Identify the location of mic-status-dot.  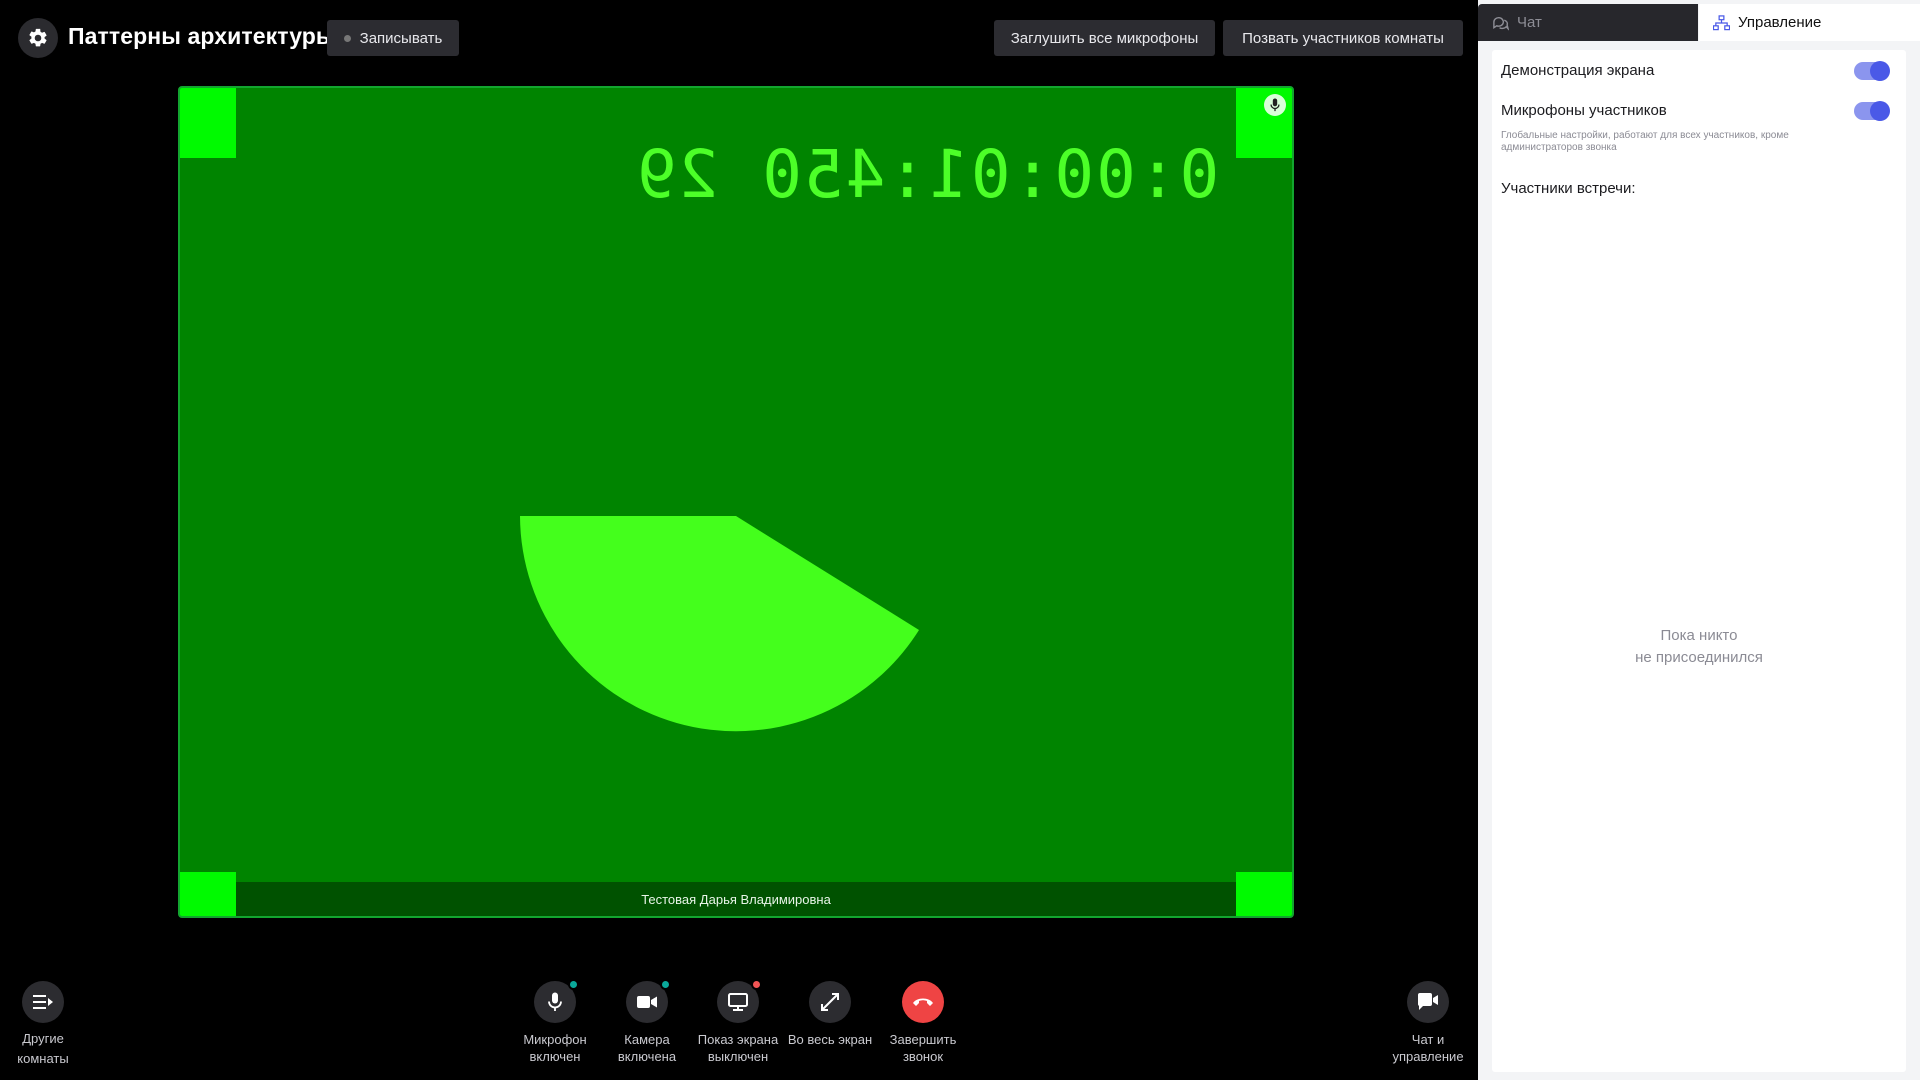
(573, 984).